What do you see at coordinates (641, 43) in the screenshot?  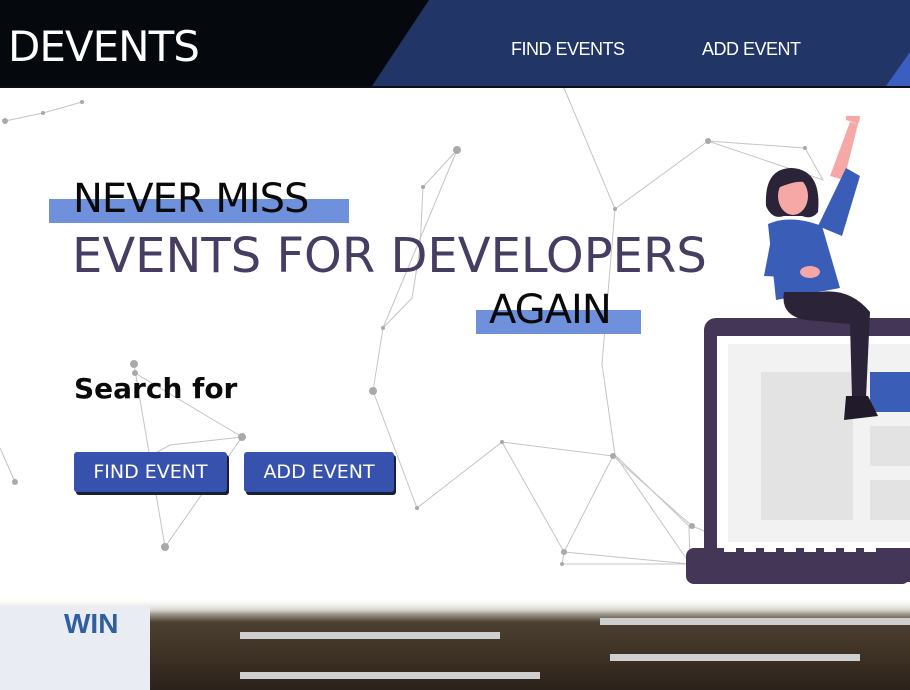 I see `nav-background-panel` at bounding box center [641, 43].